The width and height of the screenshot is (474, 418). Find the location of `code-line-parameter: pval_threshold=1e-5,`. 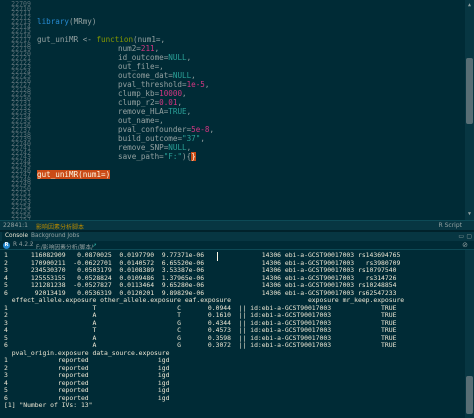

code-line-parameter: pval_threshold=1e-5, is located at coordinates (163, 84).